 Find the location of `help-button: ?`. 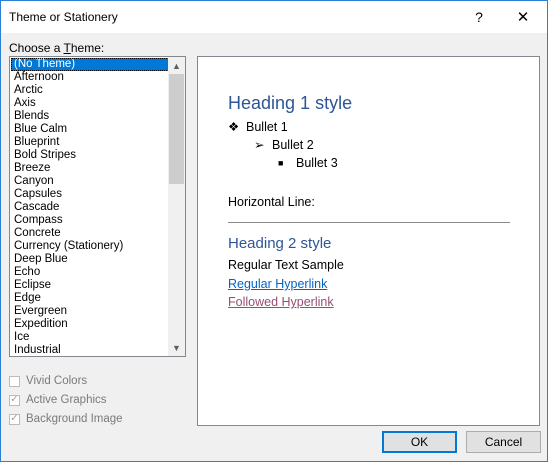

help-button: ? is located at coordinates (479, 17).